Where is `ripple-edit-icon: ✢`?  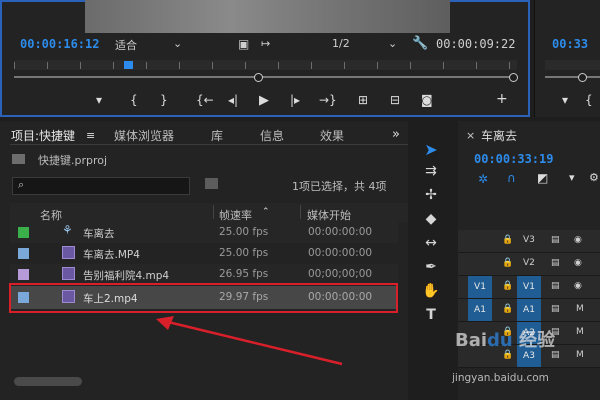
ripple-edit-icon: ✢ is located at coordinates (431, 197).